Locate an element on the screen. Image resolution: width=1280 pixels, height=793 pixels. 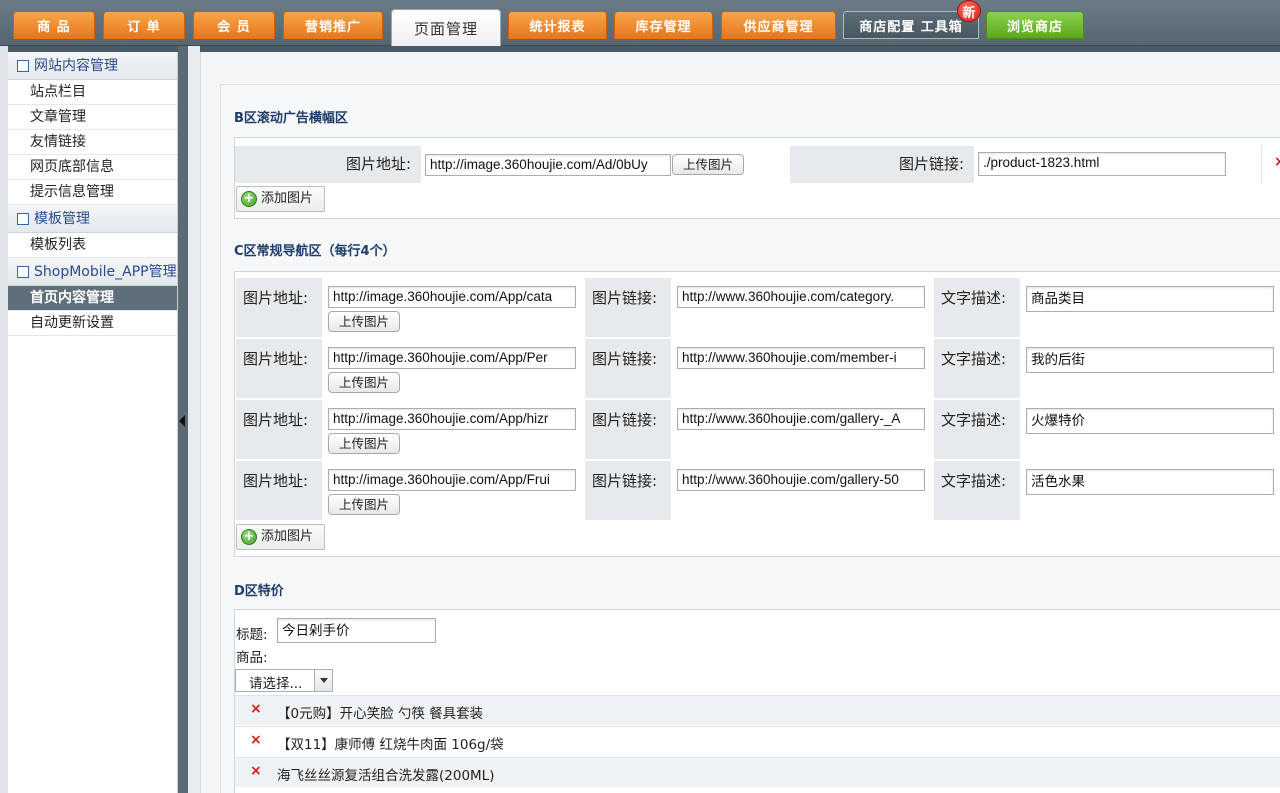
nav-link-input: http://www.360houjie.com/gallery-50 is located at coordinates (801, 480).